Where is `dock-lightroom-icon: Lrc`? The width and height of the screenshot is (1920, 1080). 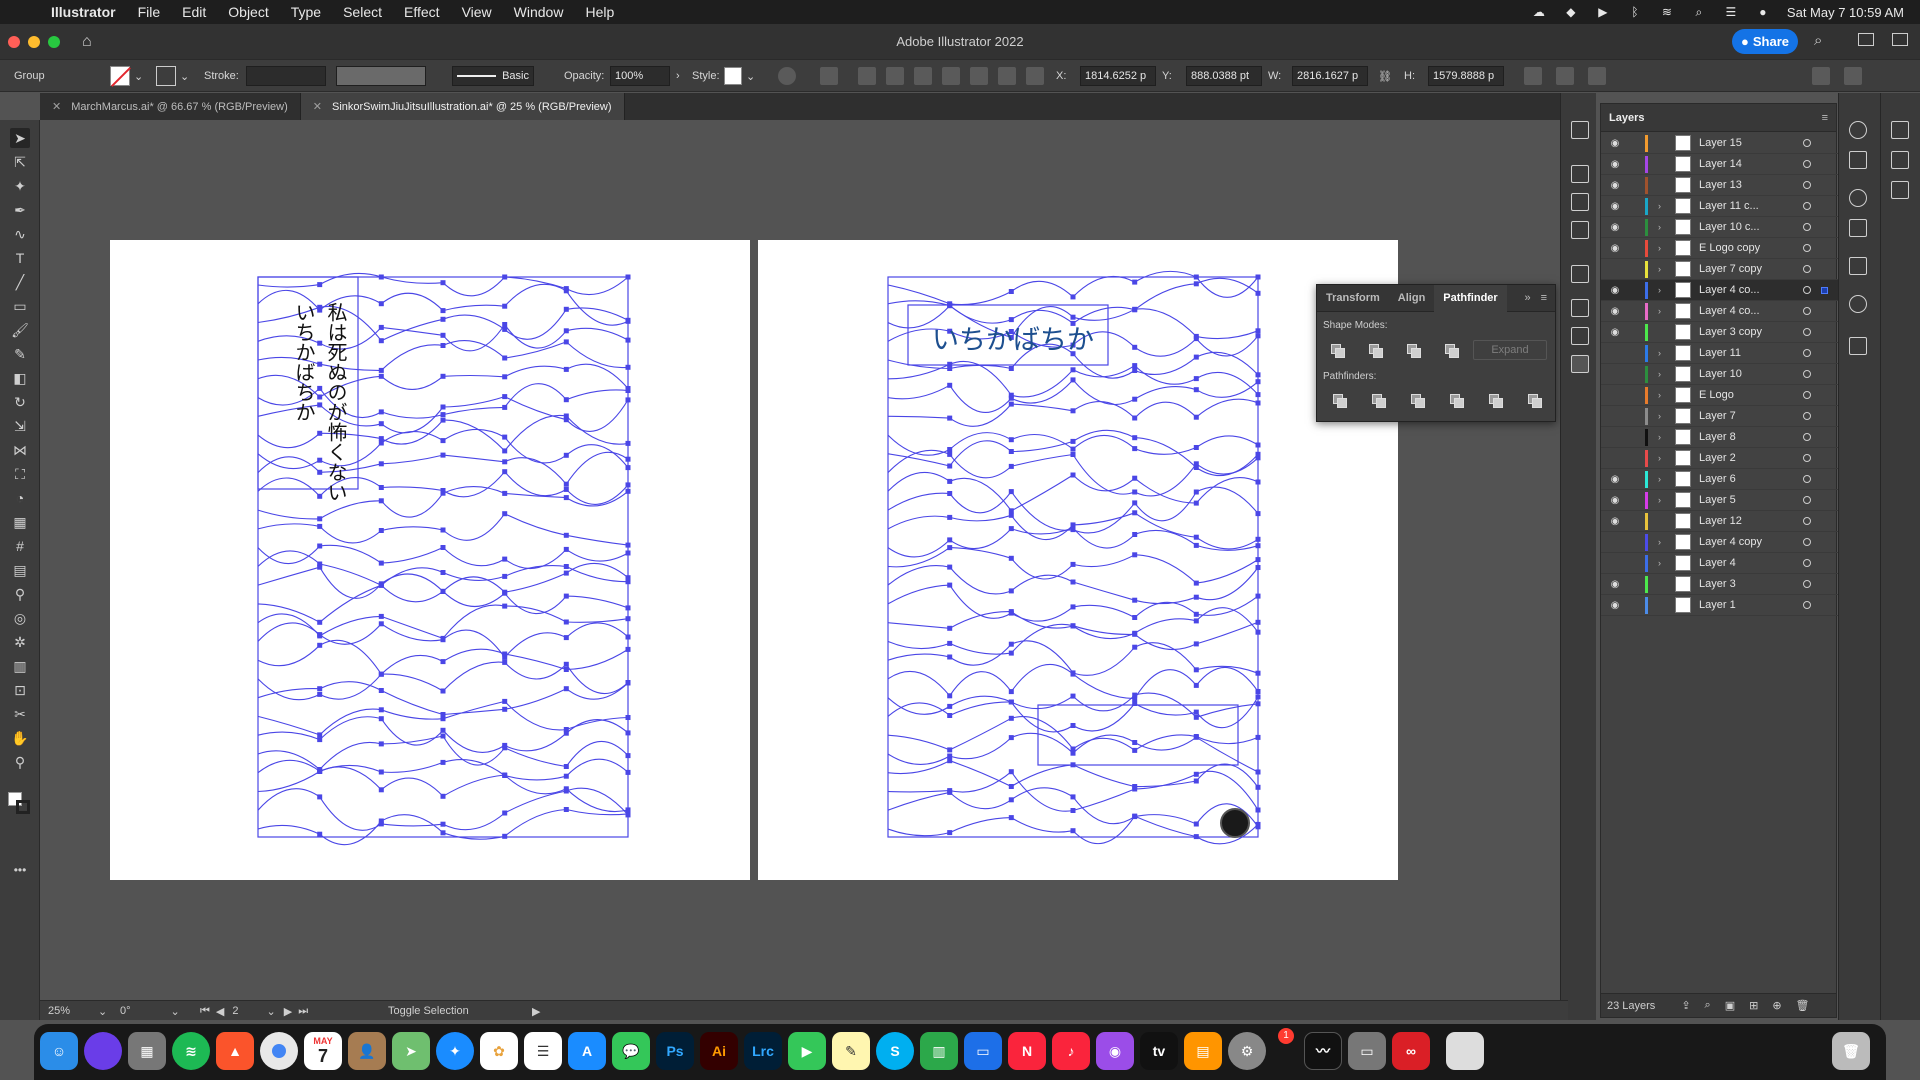 dock-lightroom-icon: Lrc is located at coordinates (763, 1051).